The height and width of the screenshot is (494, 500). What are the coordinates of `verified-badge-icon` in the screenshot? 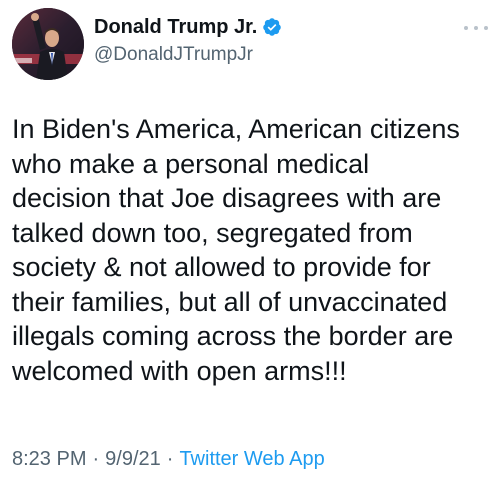 It's located at (272, 27).